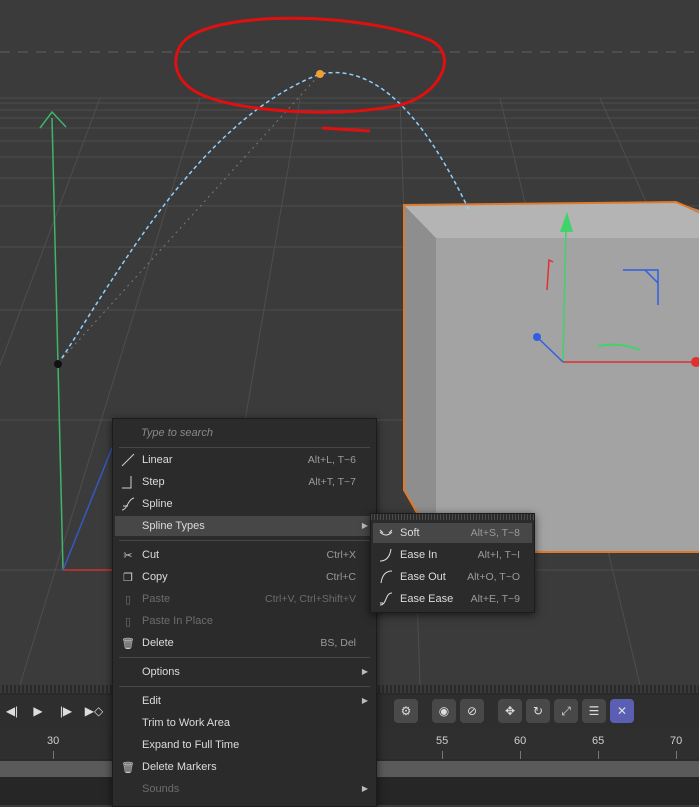 Image resolution: width=699 pixels, height=807 pixels. Describe the element at coordinates (406, 711) in the screenshot. I see `autokey-settings-icon: ⚙` at that location.